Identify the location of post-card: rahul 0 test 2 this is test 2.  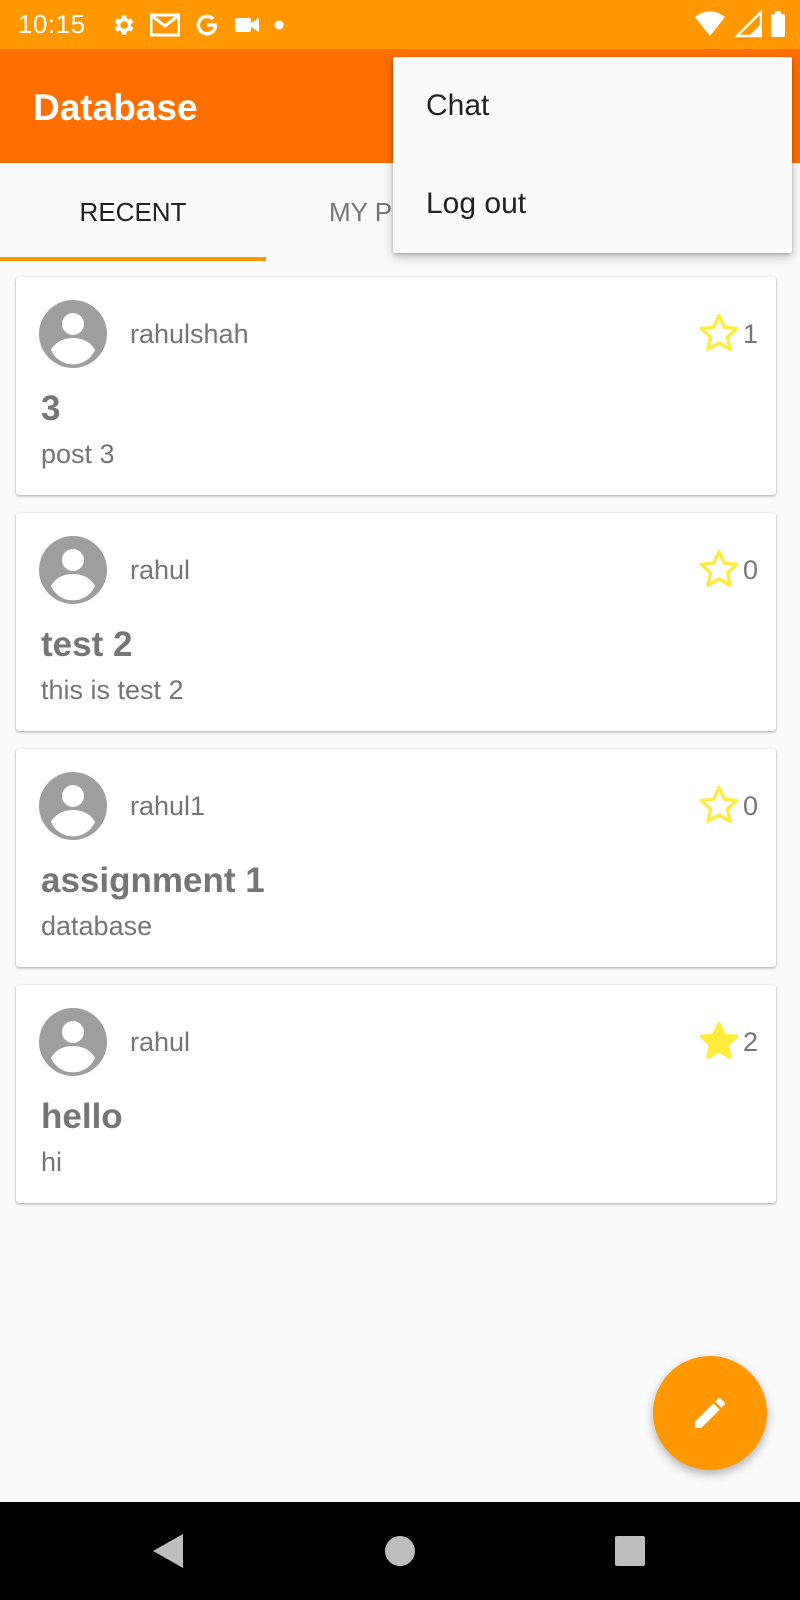
(396, 622).